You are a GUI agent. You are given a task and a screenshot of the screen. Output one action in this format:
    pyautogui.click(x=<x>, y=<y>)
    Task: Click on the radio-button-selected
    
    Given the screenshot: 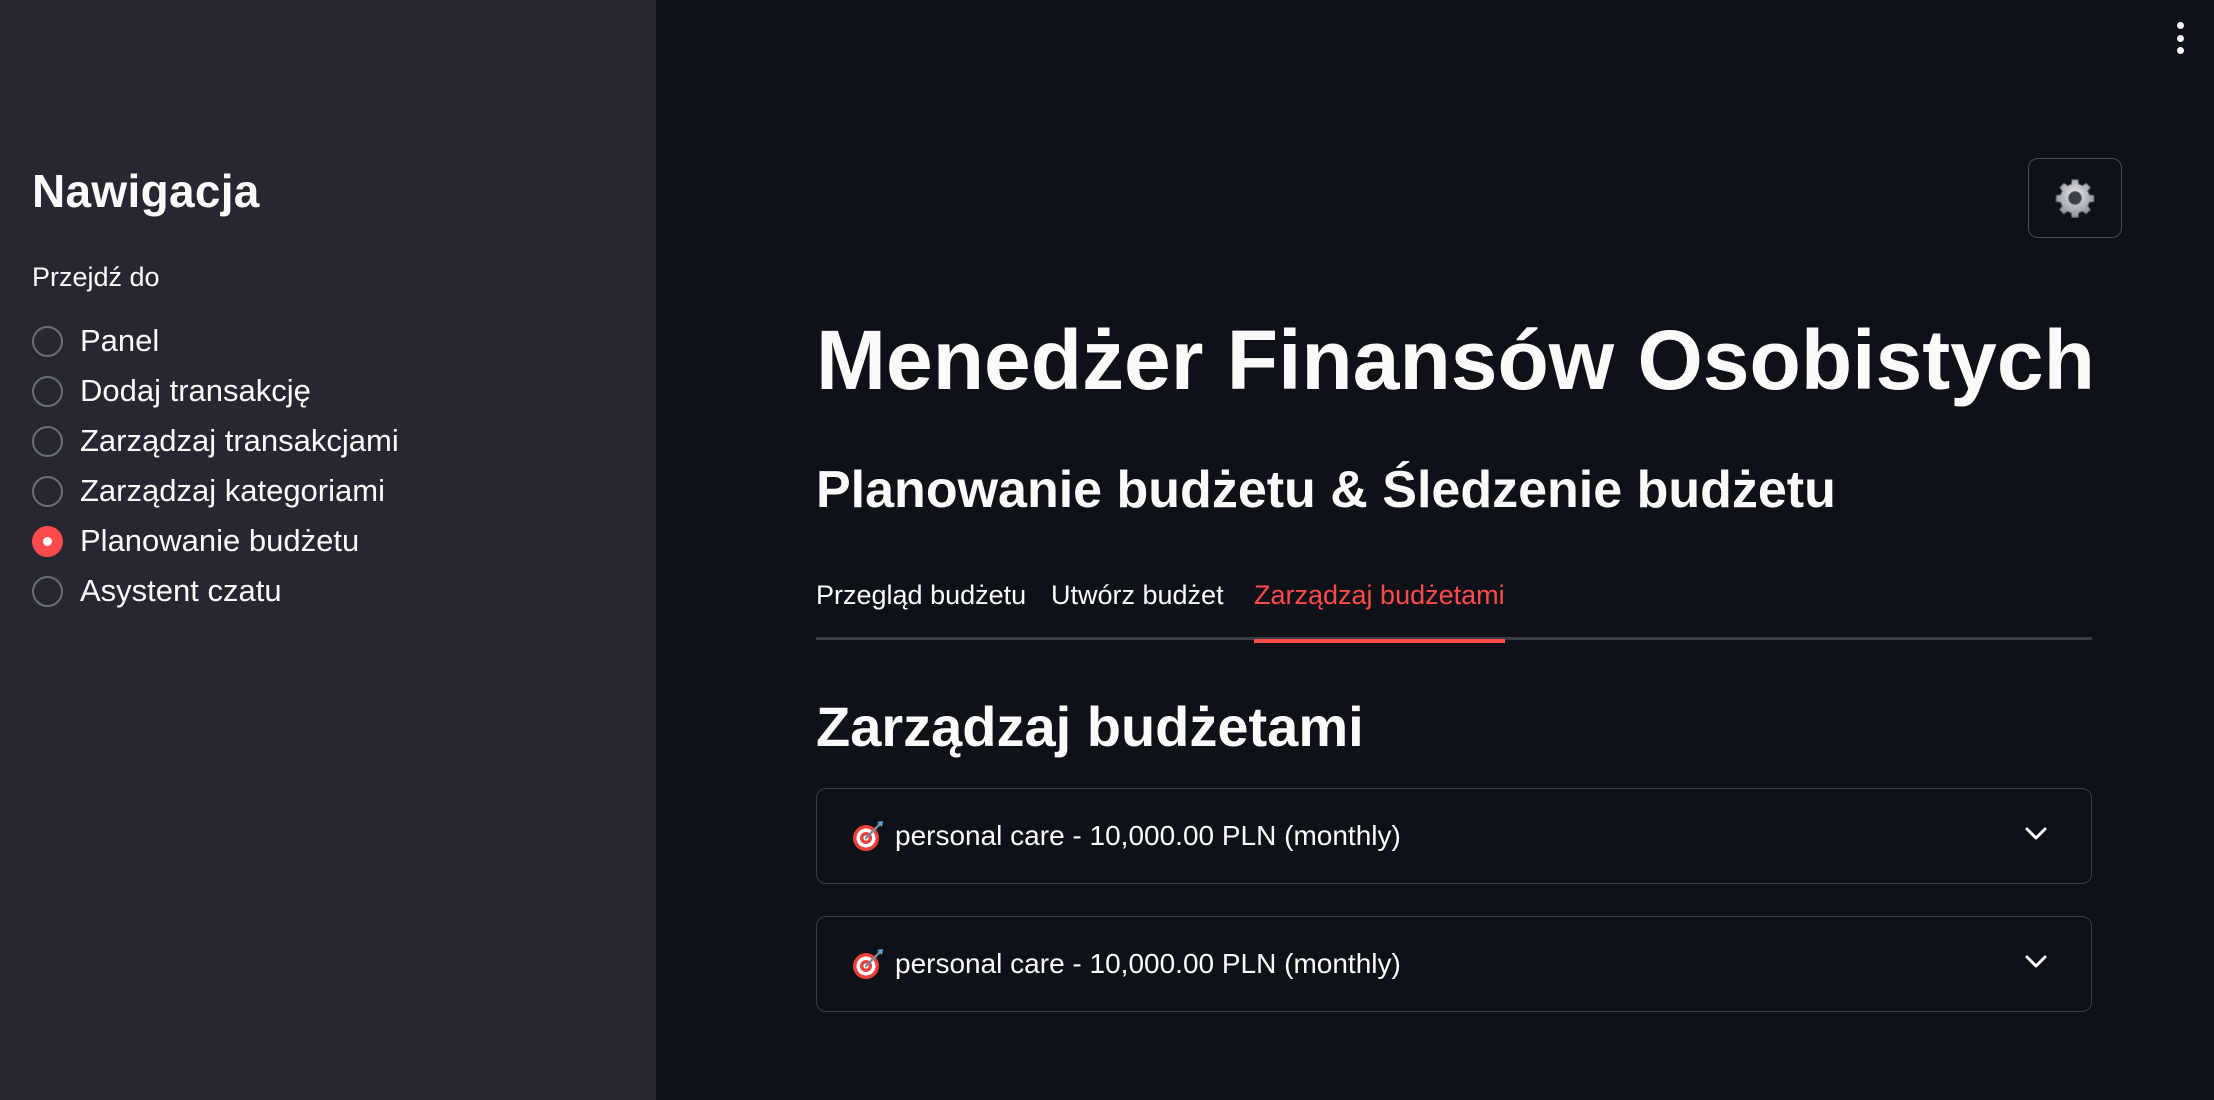 What is the action you would take?
    pyautogui.click(x=47, y=541)
    